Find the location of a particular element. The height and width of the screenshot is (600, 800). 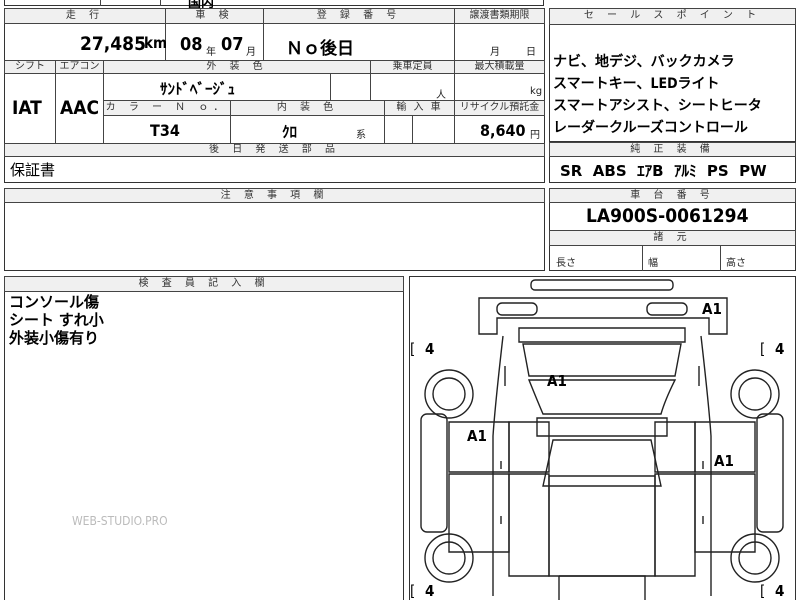

label-int-color: 内 装 色 is located at coordinates (307, 108).